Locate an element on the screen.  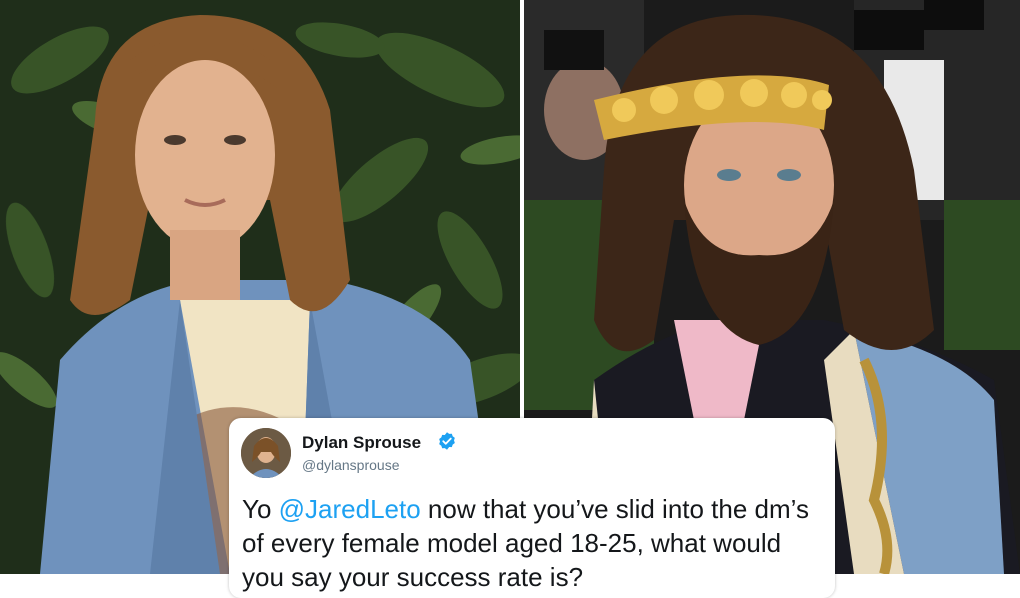
tweet-text-start: Yo is located at coordinates (260, 509).